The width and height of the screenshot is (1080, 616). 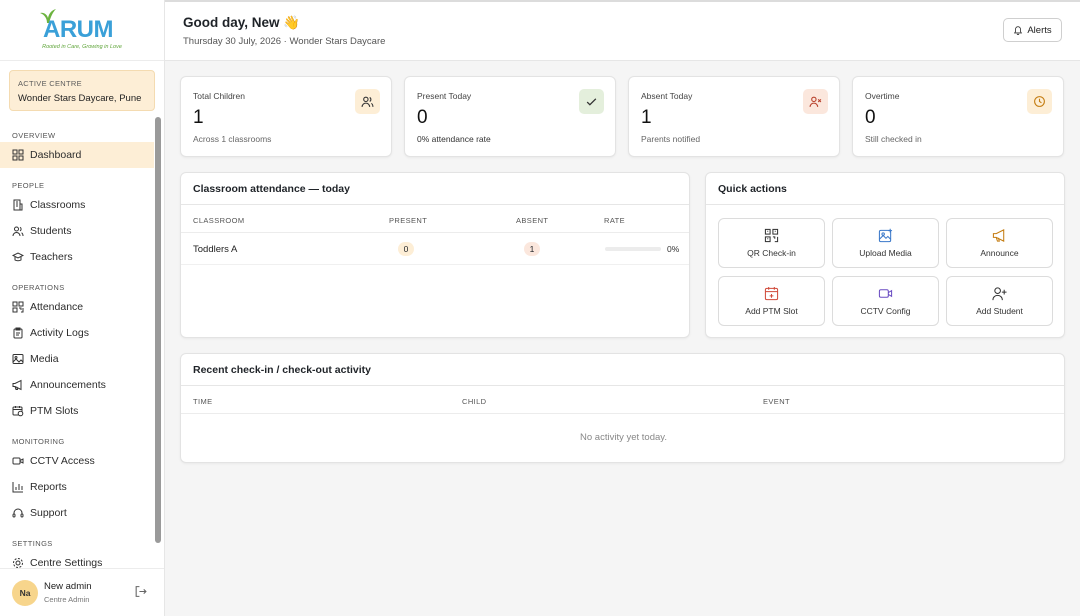 I want to click on clipboard-icon, so click(x=18, y=333).